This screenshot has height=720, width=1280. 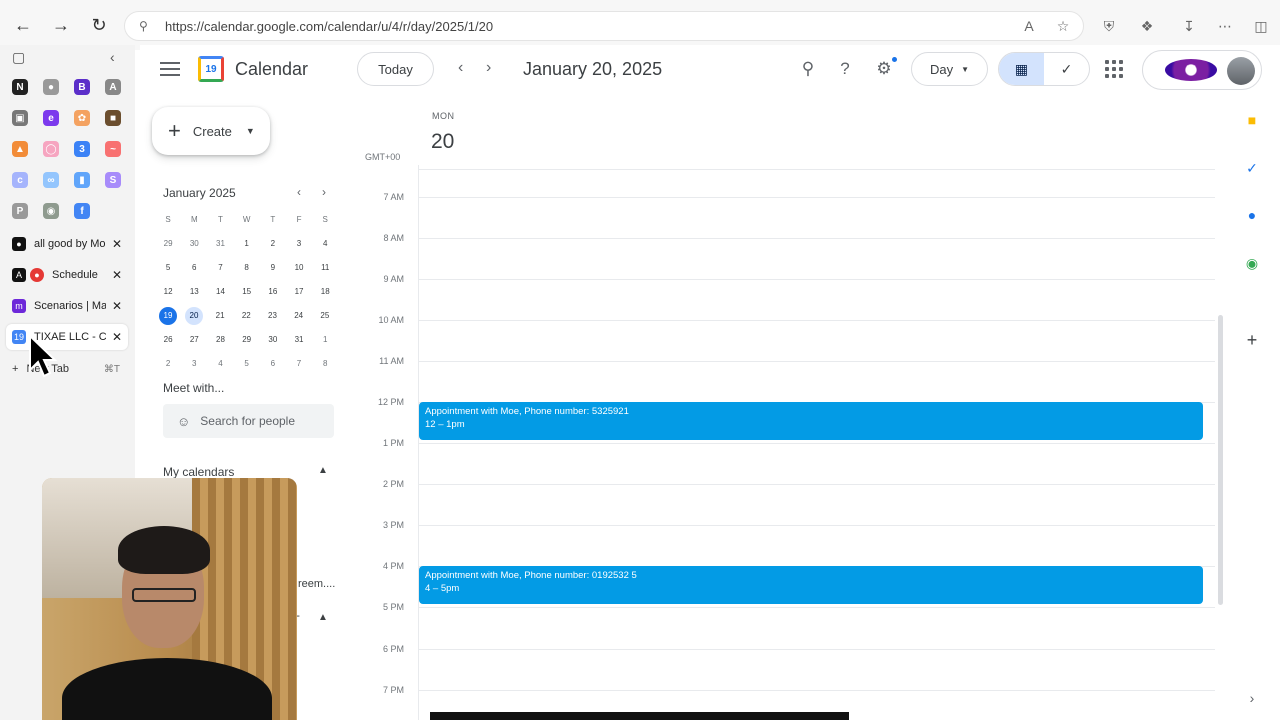 I want to click on account-switcher: T, so click(x=1202, y=70).